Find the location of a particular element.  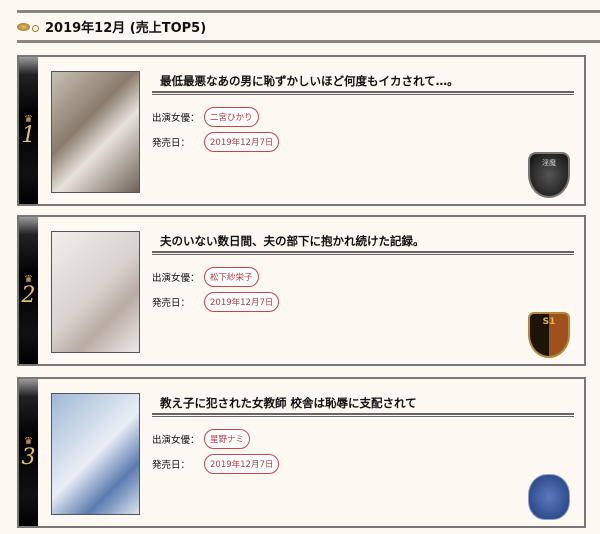

item-title: 最低最悪なあの男に恥ずかしいほど何度もイカされて…。 is located at coordinates (309, 81).